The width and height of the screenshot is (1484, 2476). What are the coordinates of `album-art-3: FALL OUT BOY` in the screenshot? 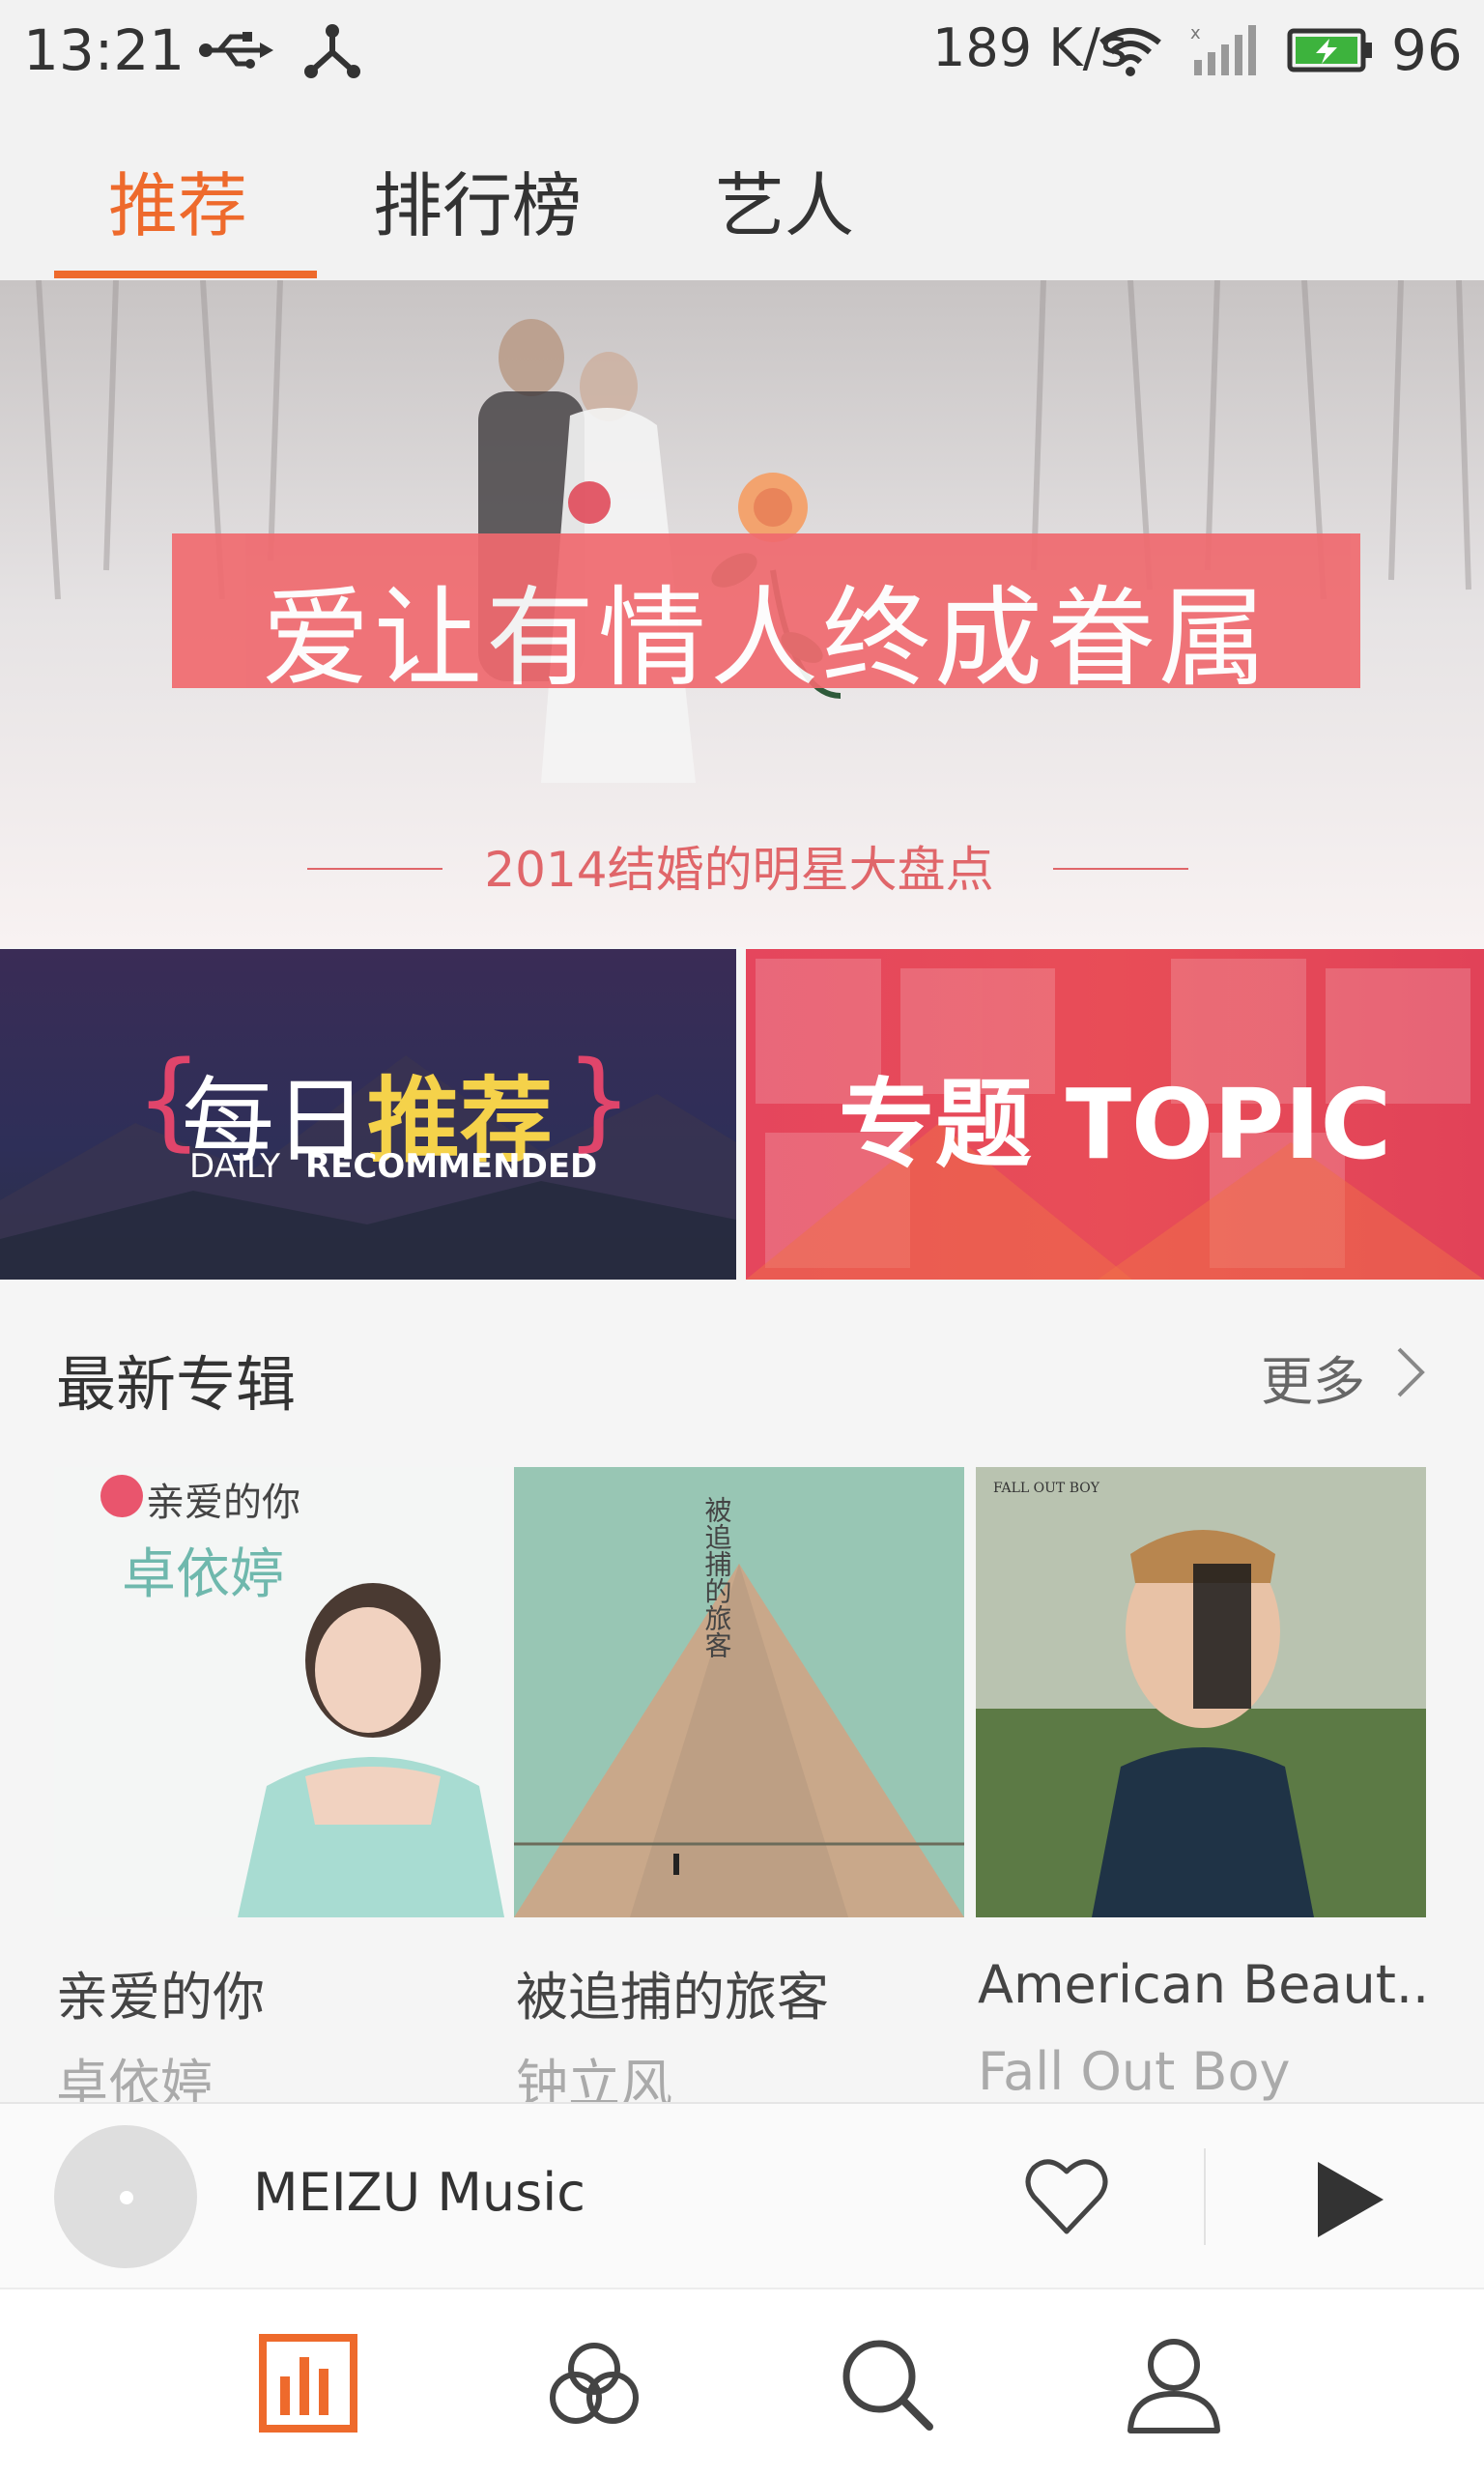 It's located at (1201, 1692).